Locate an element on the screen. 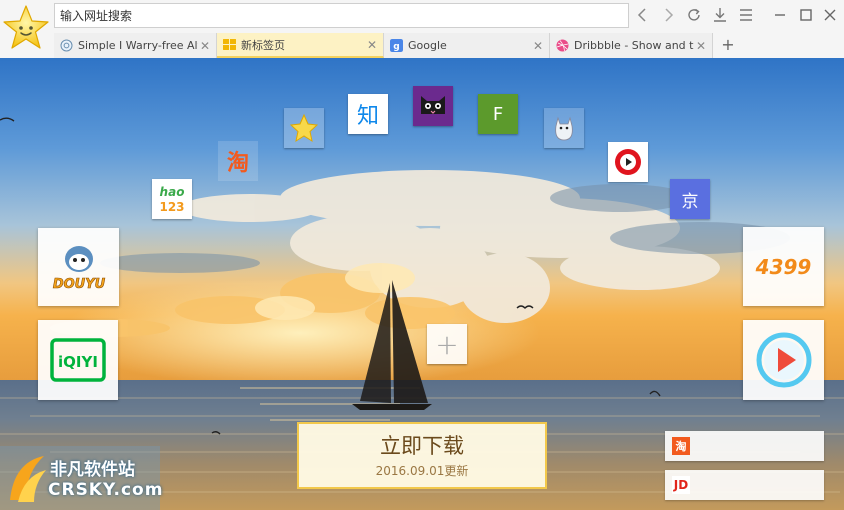 The width and height of the screenshot is (844, 510). tile-douyu: DOUYU is located at coordinates (78, 267).